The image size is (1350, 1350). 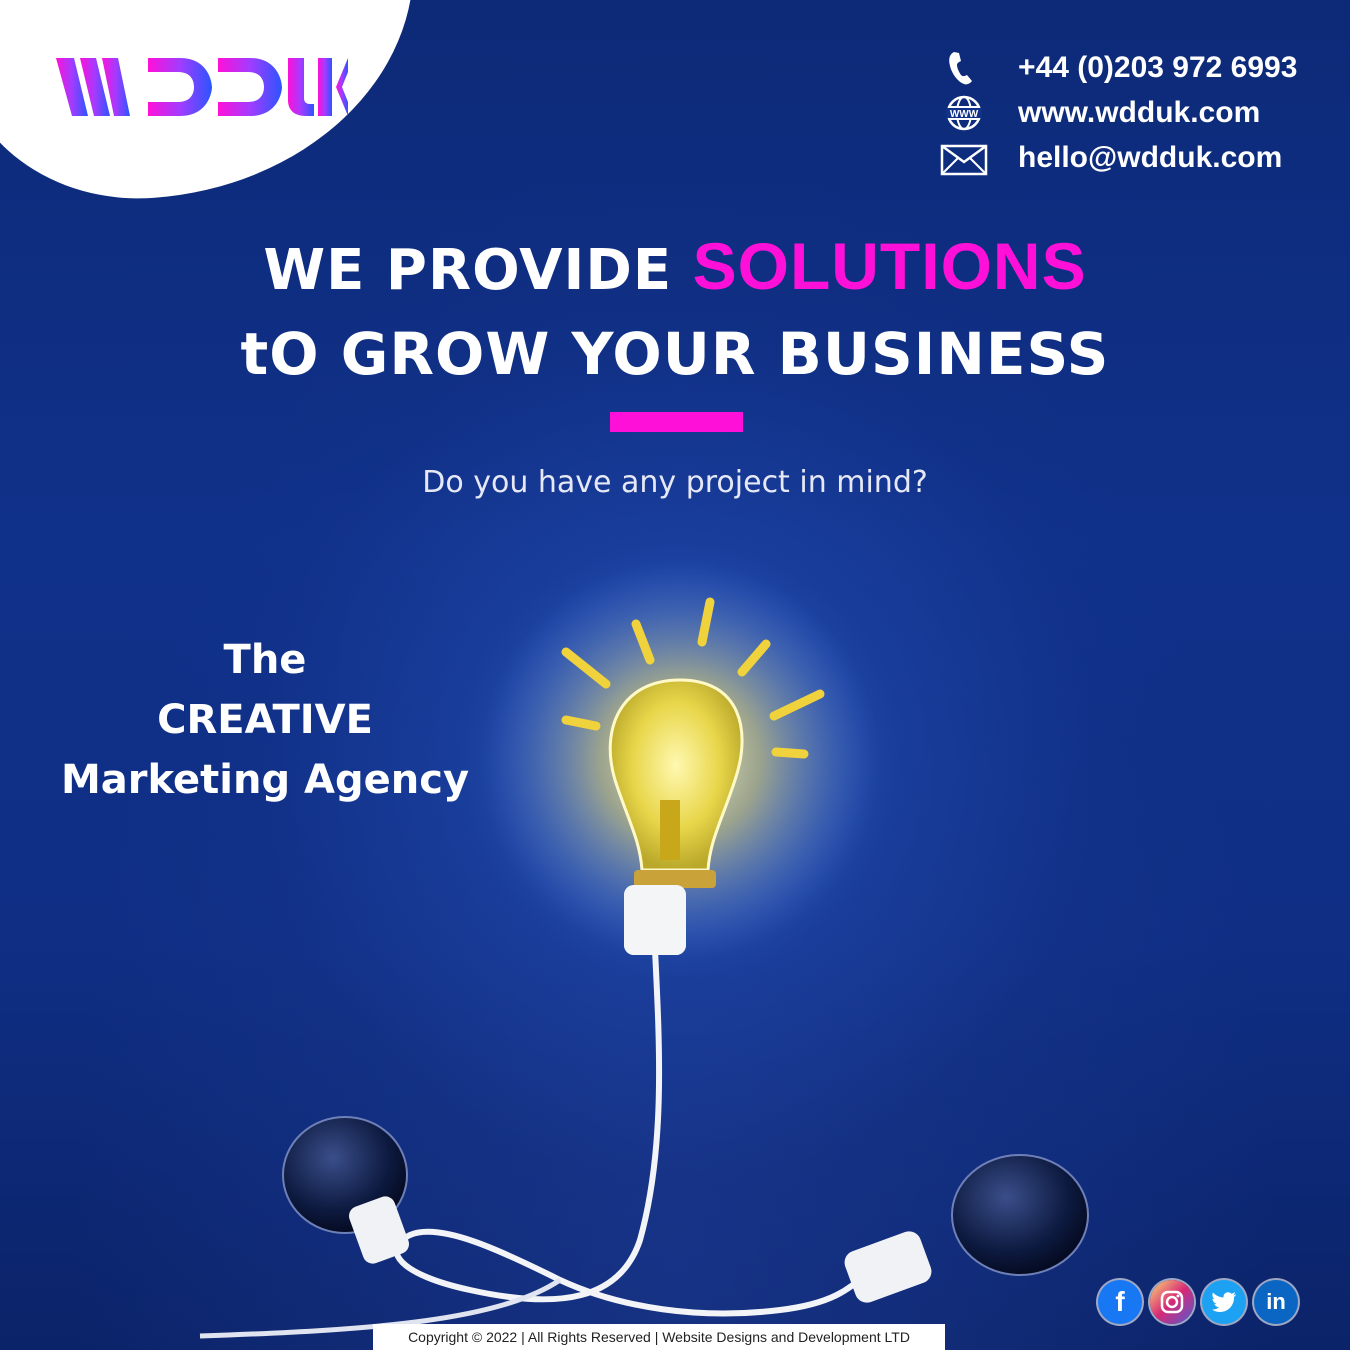 I want to click on contact-website-row: WWW www.wdduk.com, so click(x=1128, y=115).